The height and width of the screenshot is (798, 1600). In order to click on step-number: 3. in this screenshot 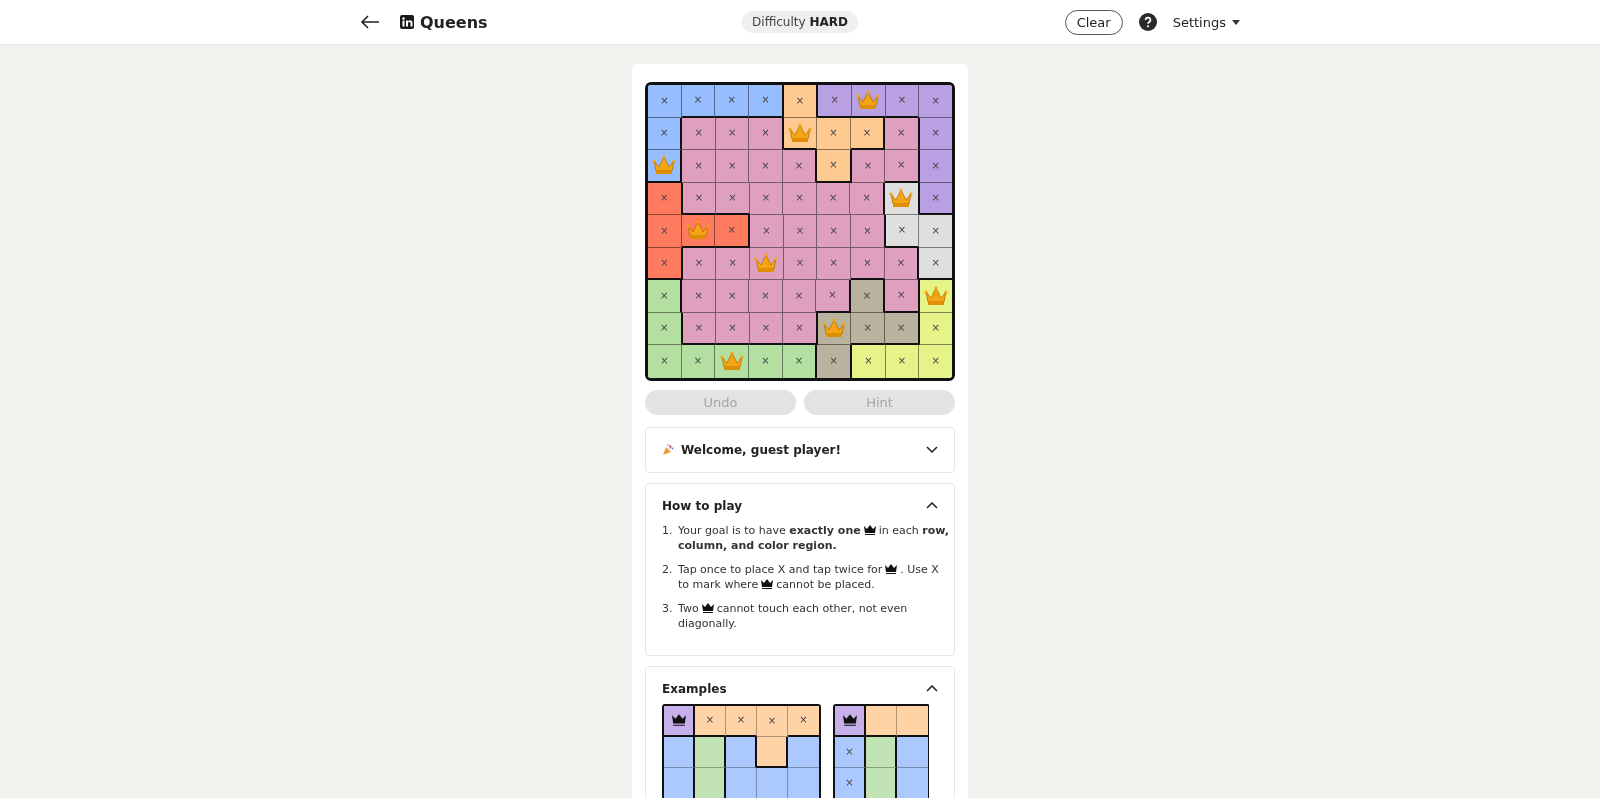, I will do `click(668, 608)`.